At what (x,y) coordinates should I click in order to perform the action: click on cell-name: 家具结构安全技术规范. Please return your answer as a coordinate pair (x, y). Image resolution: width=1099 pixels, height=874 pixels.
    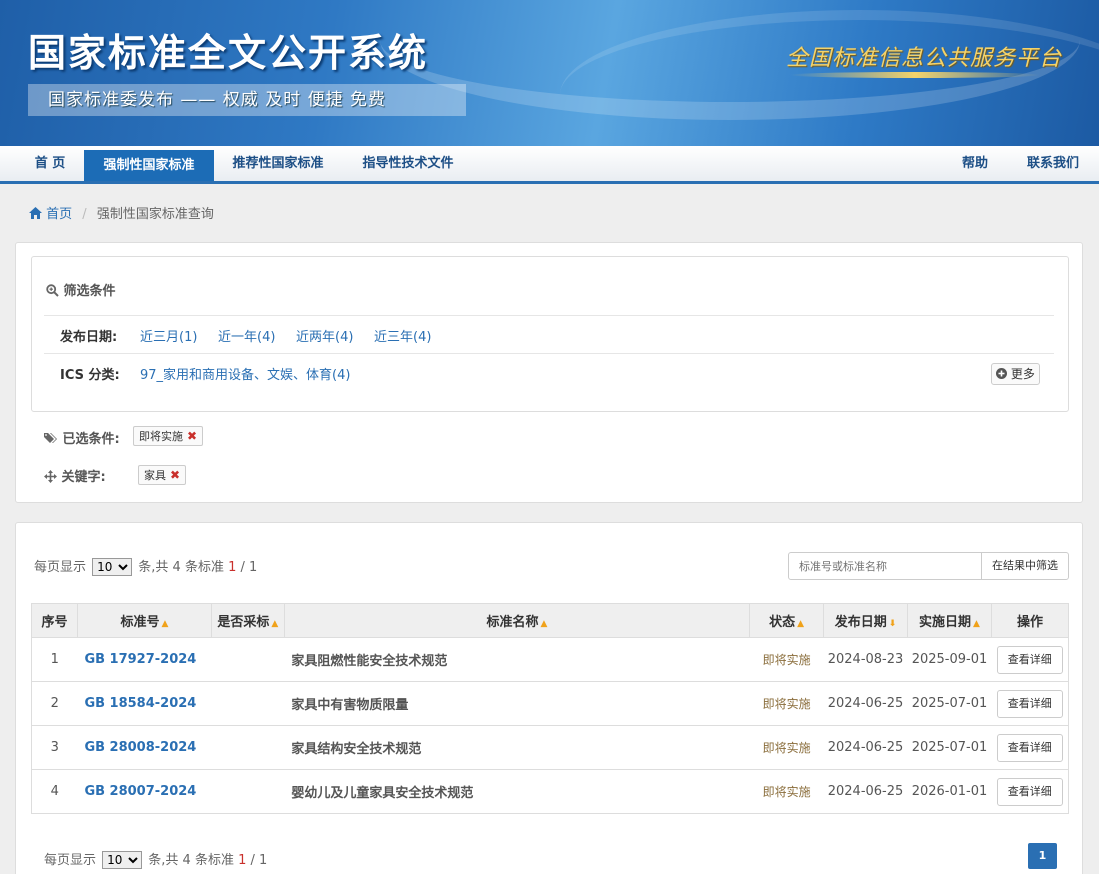
    Looking at the image, I should click on (517, 747).